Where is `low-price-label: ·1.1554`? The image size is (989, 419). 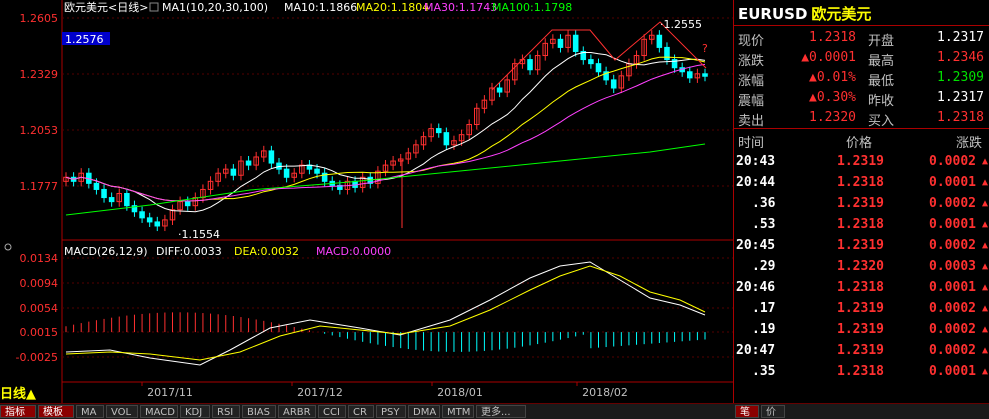 low-price-label: ·1.1554 is located at coordinates (199, 234).